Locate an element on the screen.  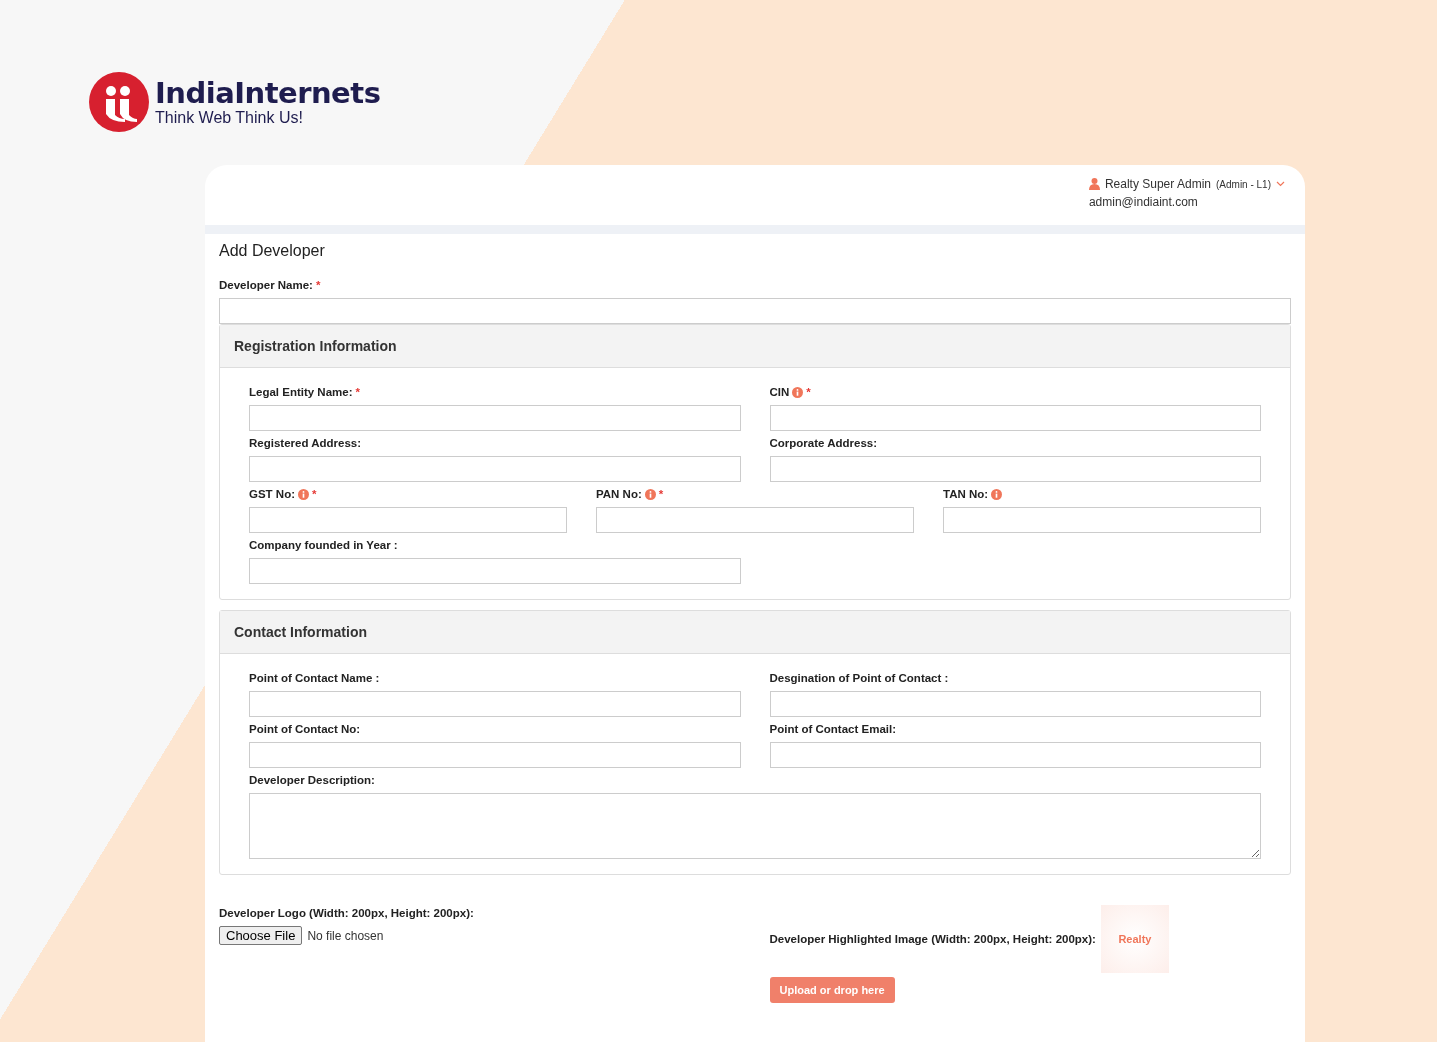
field-label: Desgination of Point of Contact : is located at coordinates (859, 678).